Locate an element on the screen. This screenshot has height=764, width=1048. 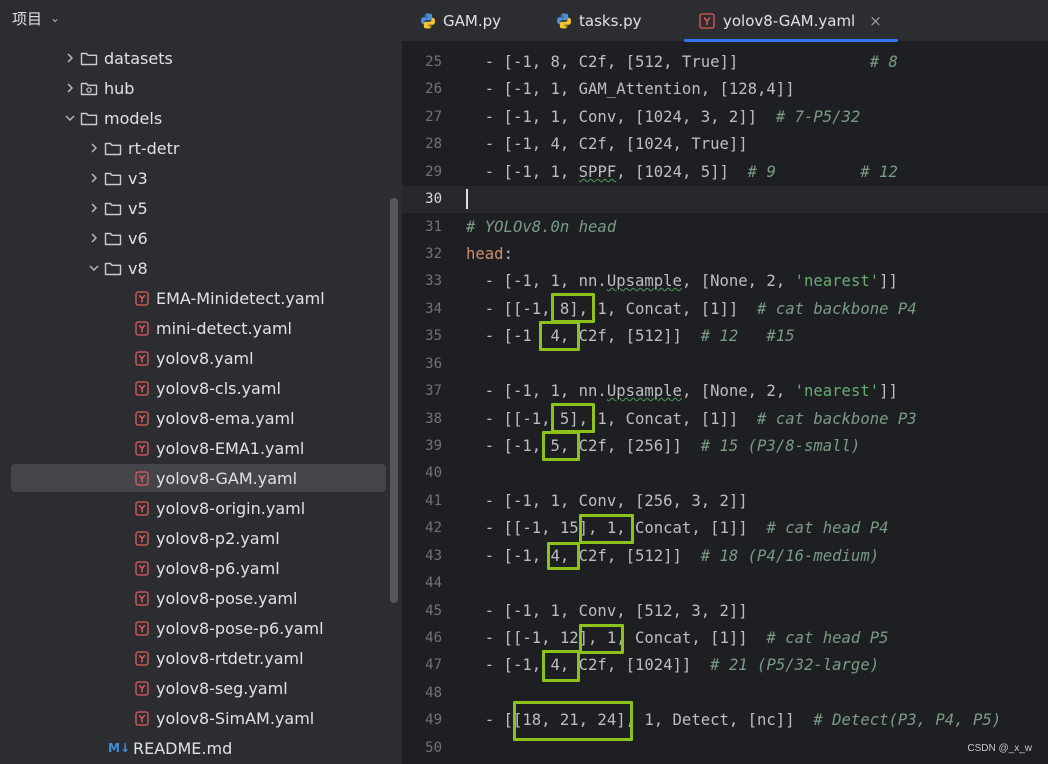
tree-item-yolov8-ema1-yaml: yolov8-EMA1.yaml is located at coordinates (201, 448).